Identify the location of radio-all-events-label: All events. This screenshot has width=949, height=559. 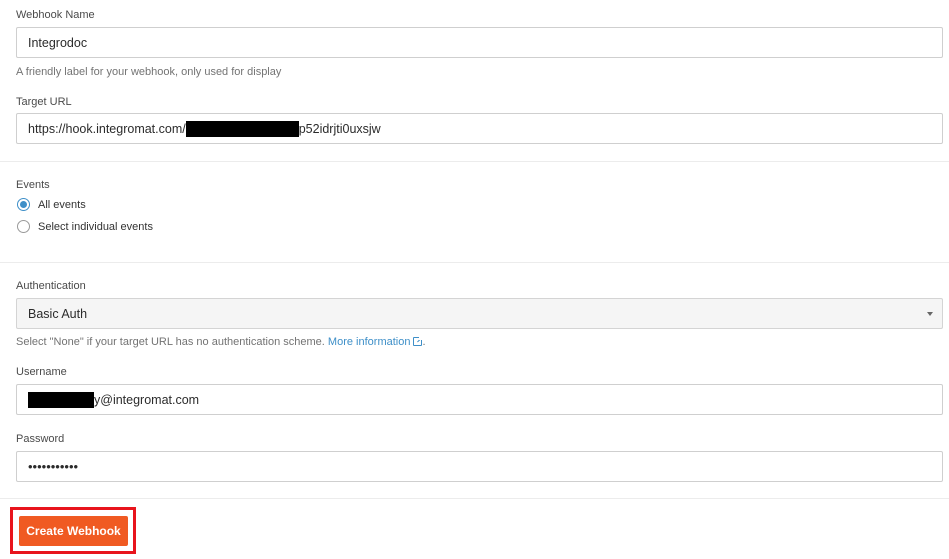
(62, 204).